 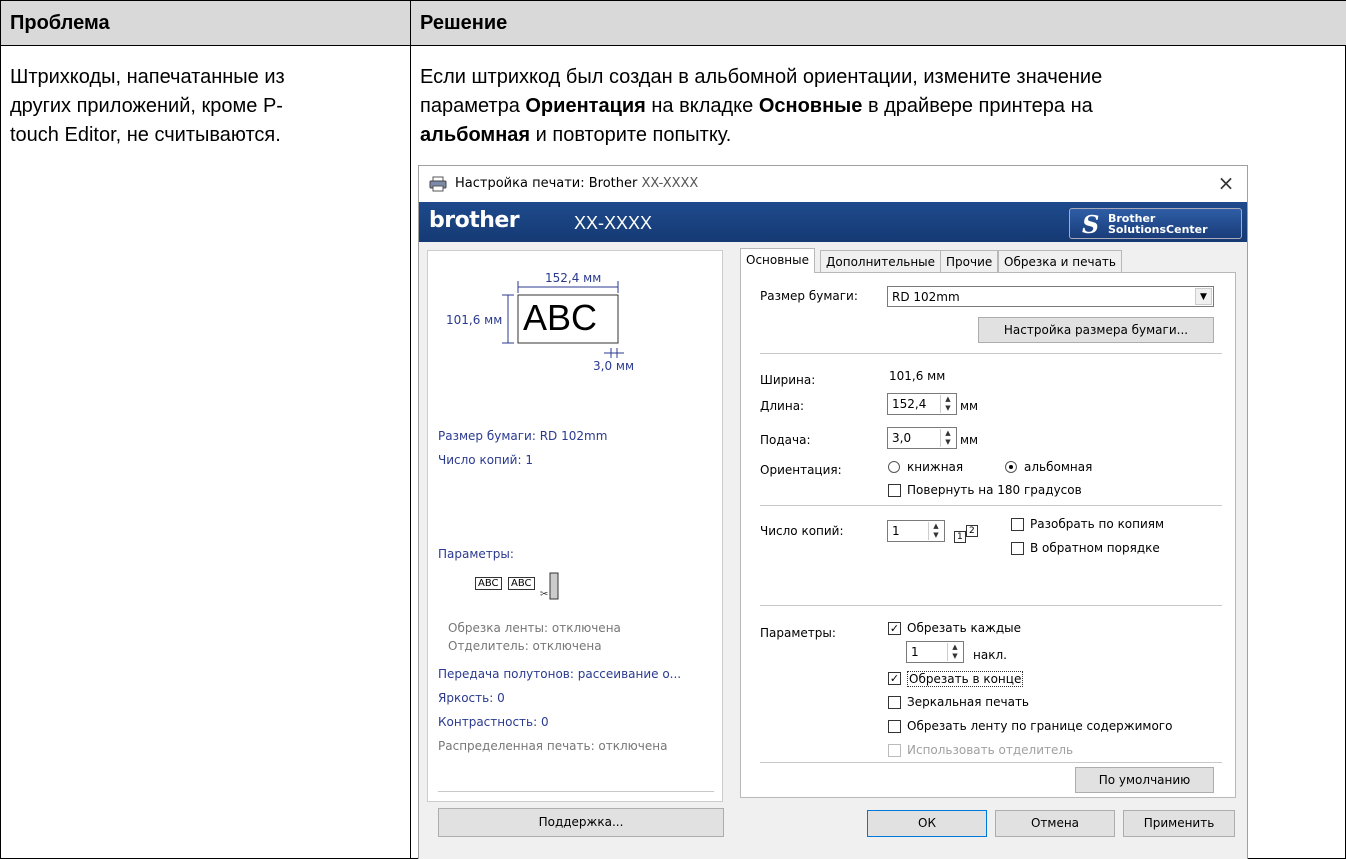 What do you see at coordinates (972, 531) in the screenshot?
I see `collate-icon: 2` at bounding box center [972, 531].